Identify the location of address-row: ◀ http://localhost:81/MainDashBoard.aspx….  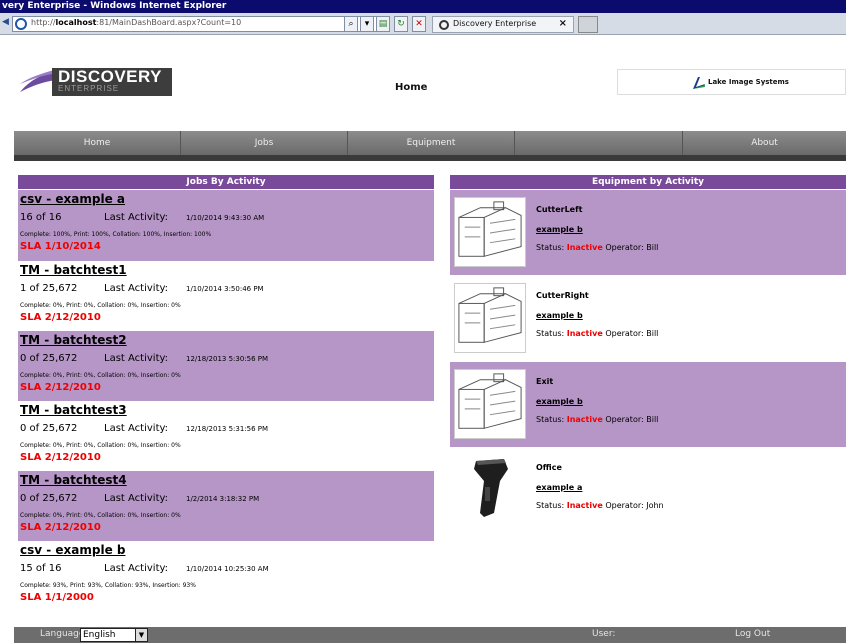
(423, 24).